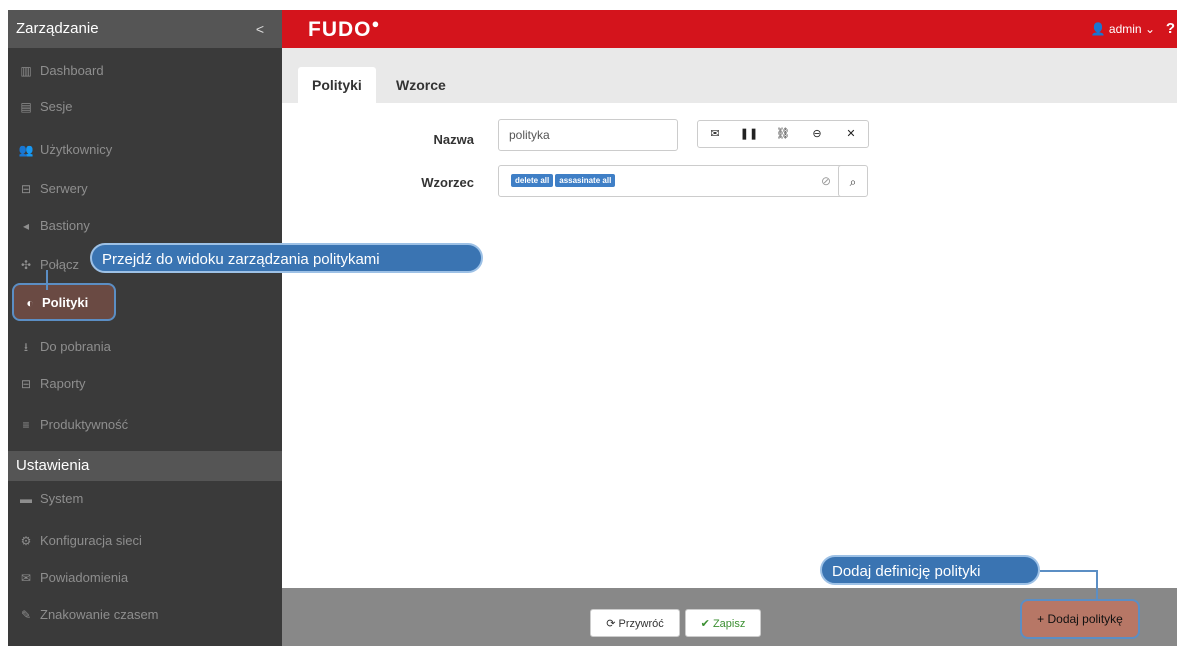 The width and height of the screenshot is (1177, 646). I want to click on sessions-icon: ▤, so click(26, 107).